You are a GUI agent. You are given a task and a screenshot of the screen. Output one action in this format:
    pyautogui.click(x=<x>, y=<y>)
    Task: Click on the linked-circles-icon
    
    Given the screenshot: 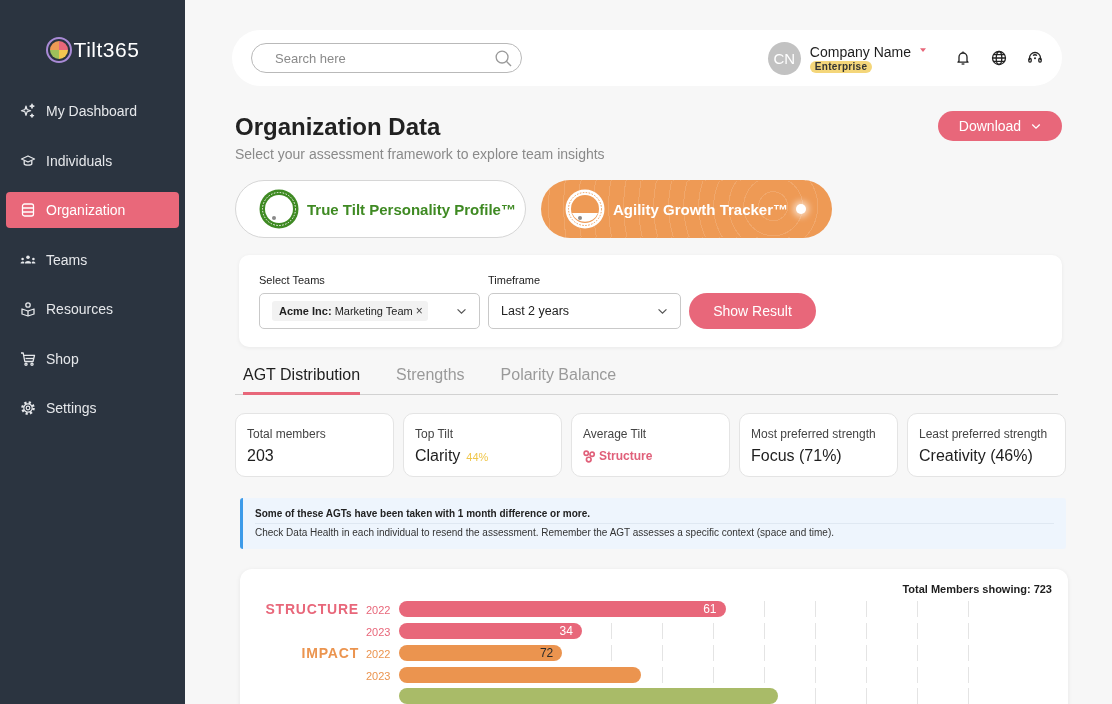 What is the action you would take?
    pyautogui.click(x=589, y=456)
    